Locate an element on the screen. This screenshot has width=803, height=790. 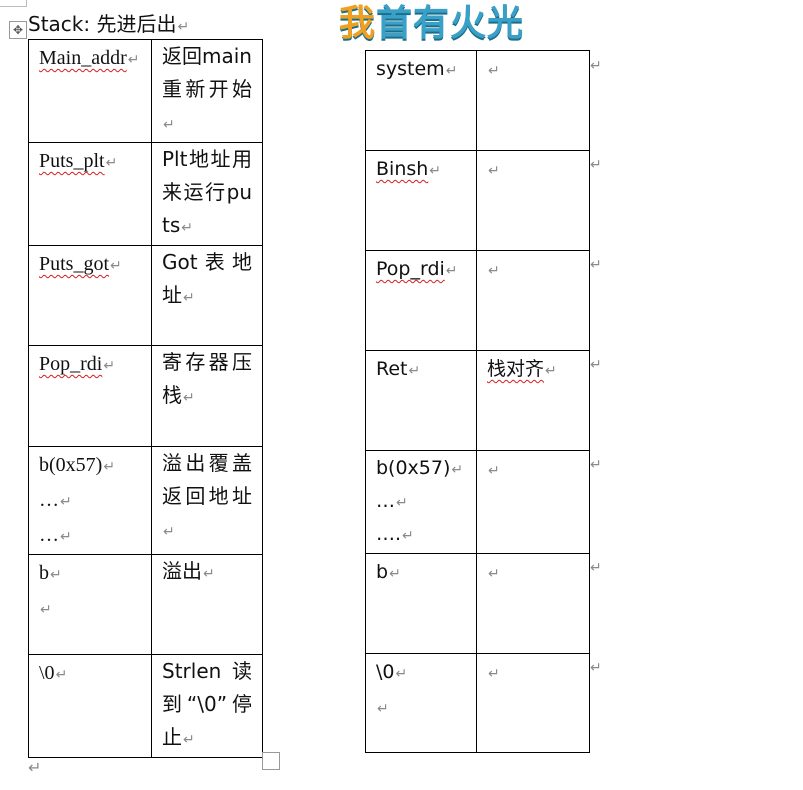
table-row: \0↵ ↵ ↵ is located at coordinates (477, 703).